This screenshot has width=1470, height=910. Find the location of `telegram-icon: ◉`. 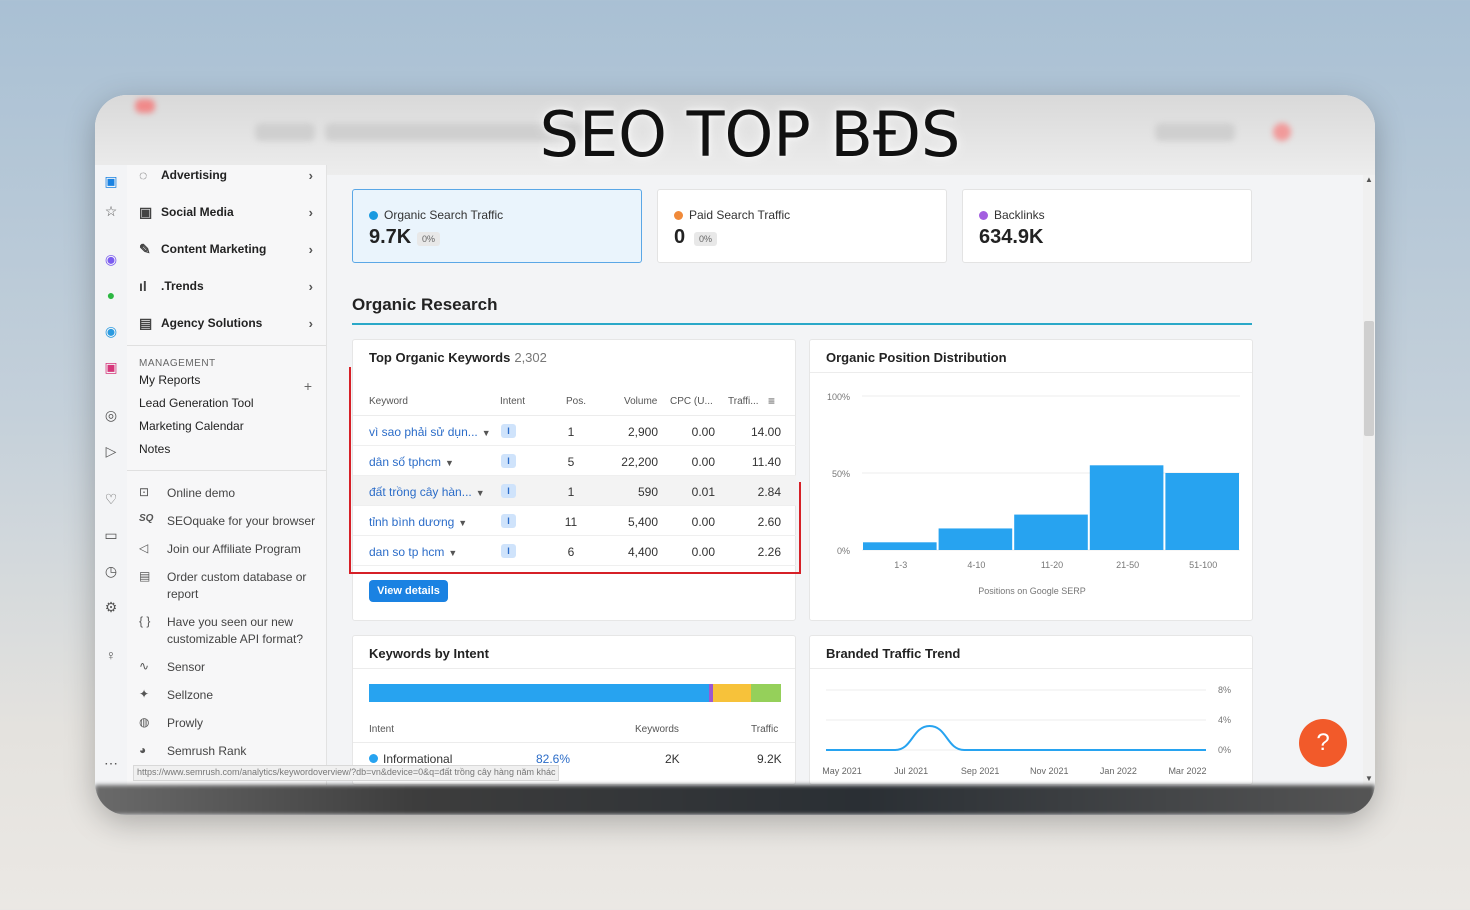

telegram-icon: ◉ is located at coordinates (111, 331).